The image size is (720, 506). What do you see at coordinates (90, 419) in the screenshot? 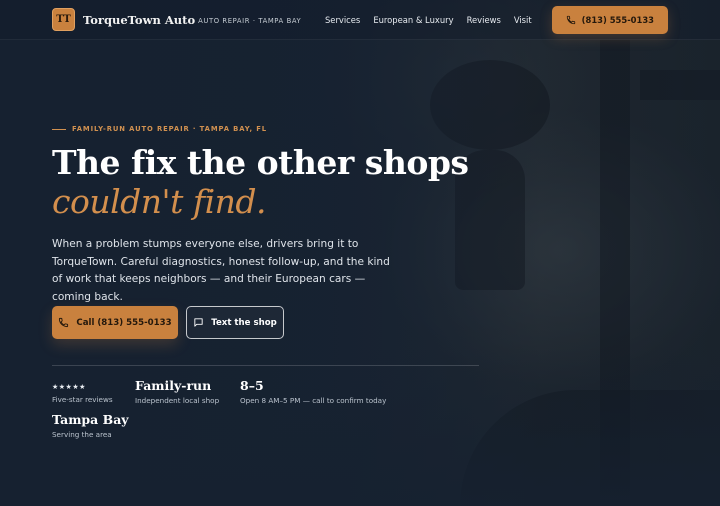
I see `stat-area-title: Tampa Bay` at bounding box center [90, 419].